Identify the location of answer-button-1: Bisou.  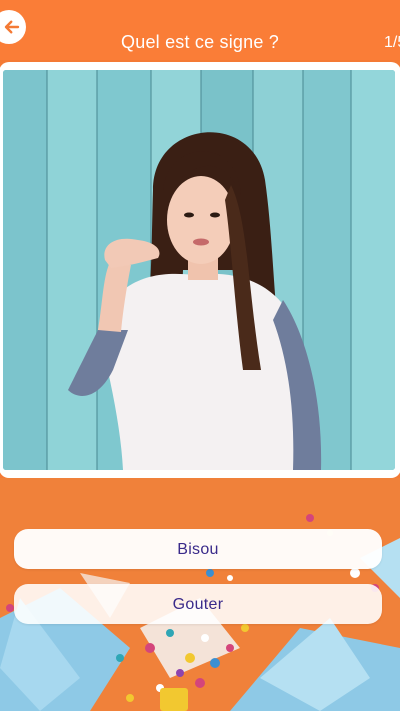
(198, 549).